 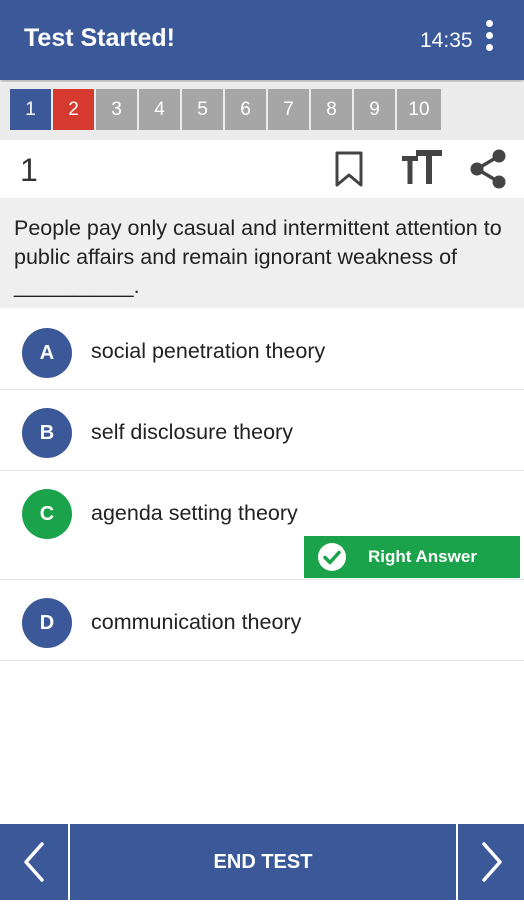 I want to click on question-navigator: 1 2 3 4 5 6 7 8 9 10, so click(x=262, y=111).